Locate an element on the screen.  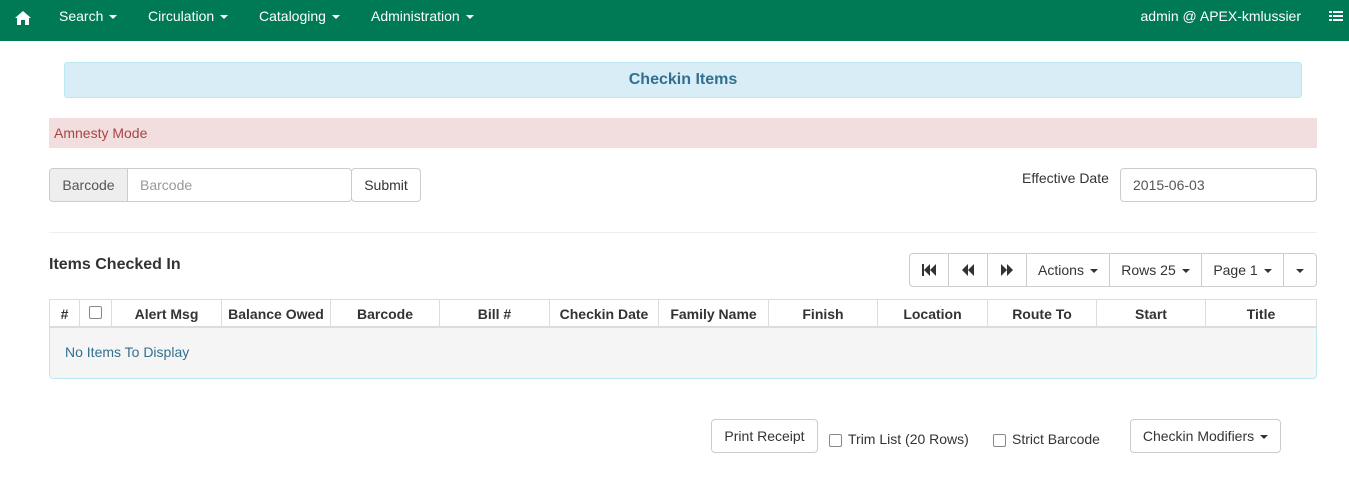
empty-grid-message: No Items To Display is located at coordinates (127, 352).